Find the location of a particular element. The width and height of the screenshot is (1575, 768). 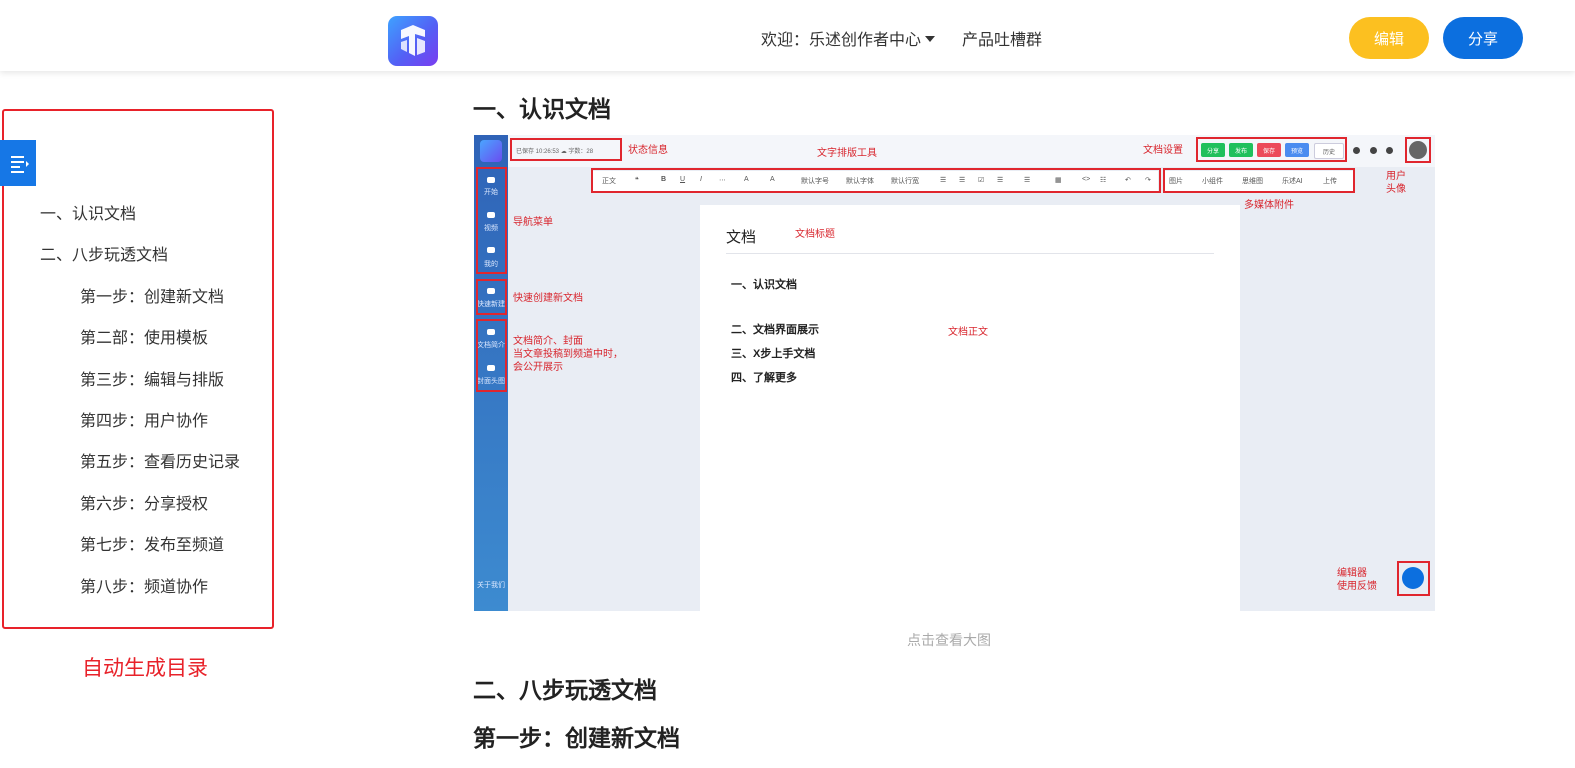

divider is located at coordinates (970, 253).